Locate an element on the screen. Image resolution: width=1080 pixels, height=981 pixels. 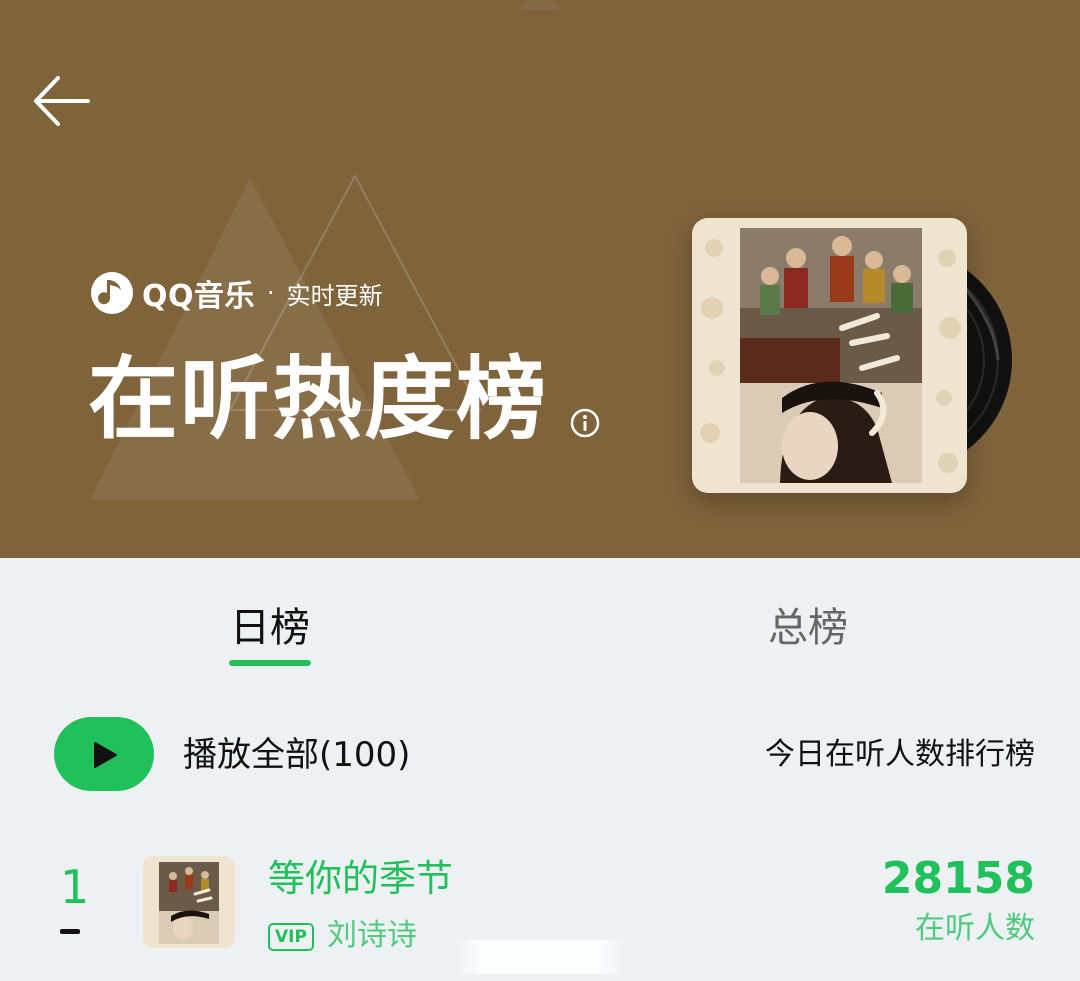
song-thumbnail is located at coordinates (189, 902).